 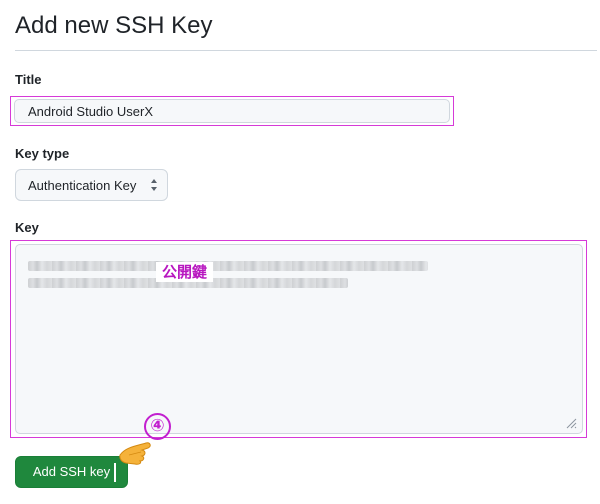 What do you see at coordinates (135, 453) in the screenshot?
I see `pointing-hand-icon` at bounding box center [135, 453].